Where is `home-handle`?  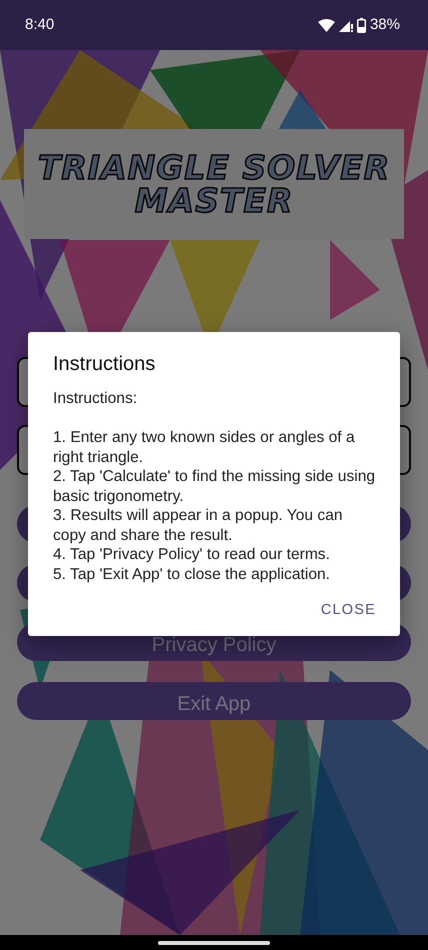
home-handle is located at coordinates (214, 942).